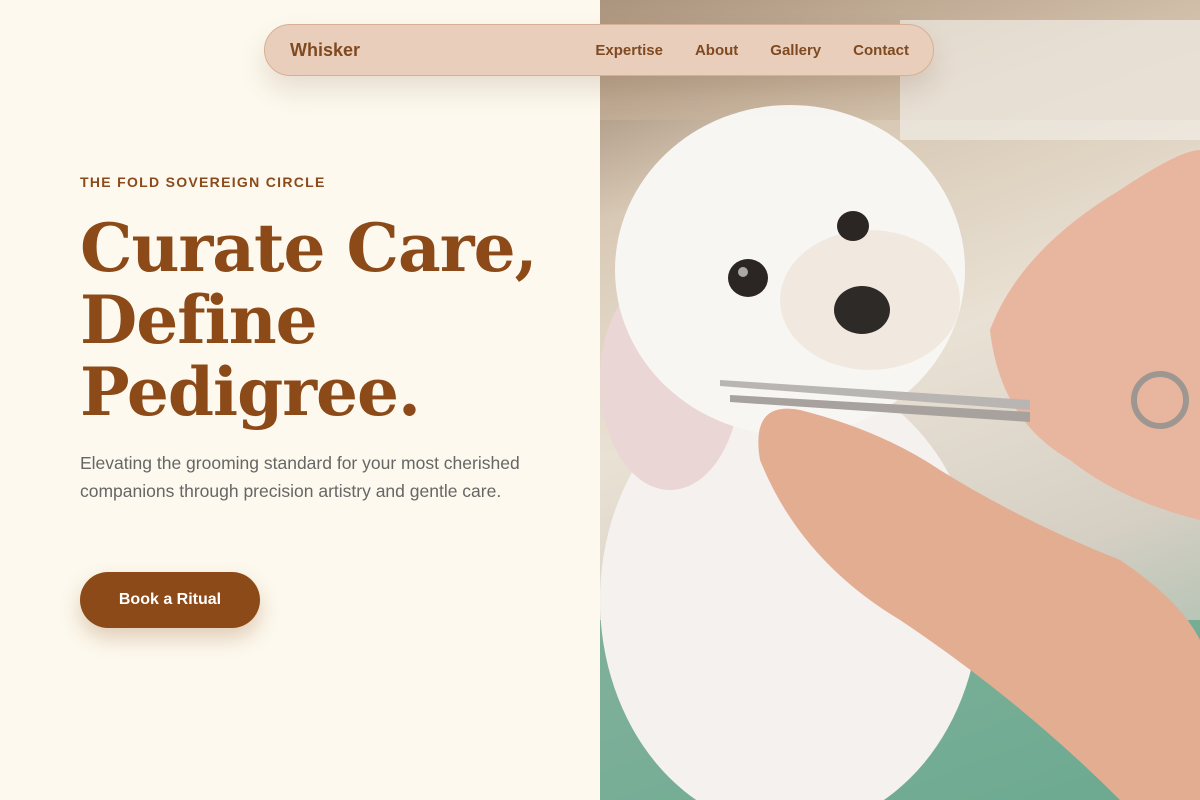 This screenshot has height=800, width=1200. Describe the element at coordinates (325, 50) in the screenshot. I see `brand-logo-link: Whisker` at that location.